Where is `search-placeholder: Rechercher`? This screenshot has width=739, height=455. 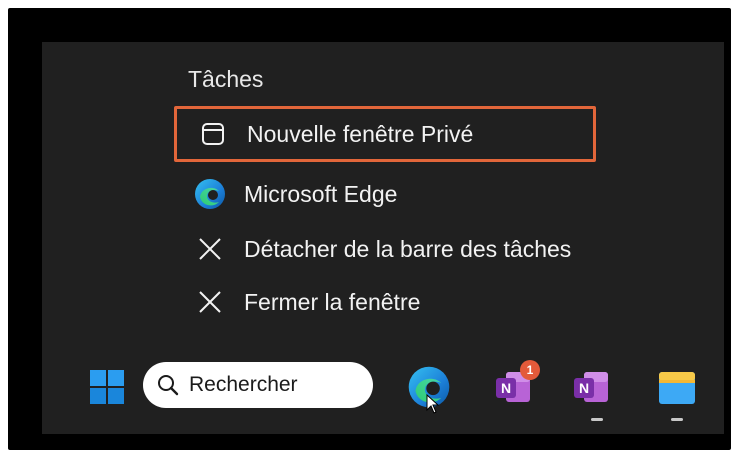 search-placeholder: Rechercher is located at coordinates (243, 384).